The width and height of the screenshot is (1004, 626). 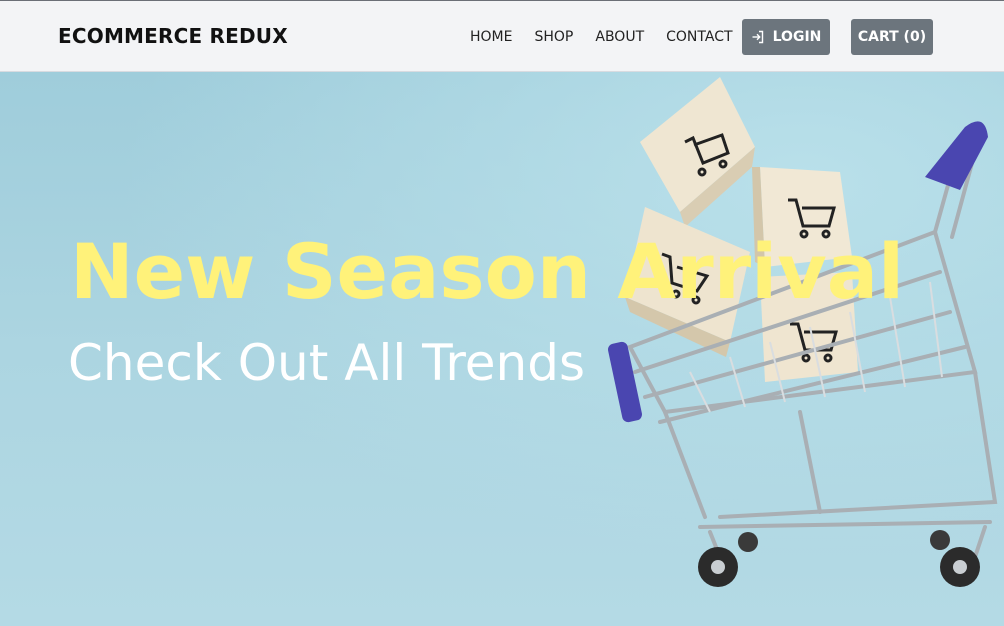 I want to click on nav-links: HOME SHOP ABOUT CONTACT, so click(x=612, y=37).